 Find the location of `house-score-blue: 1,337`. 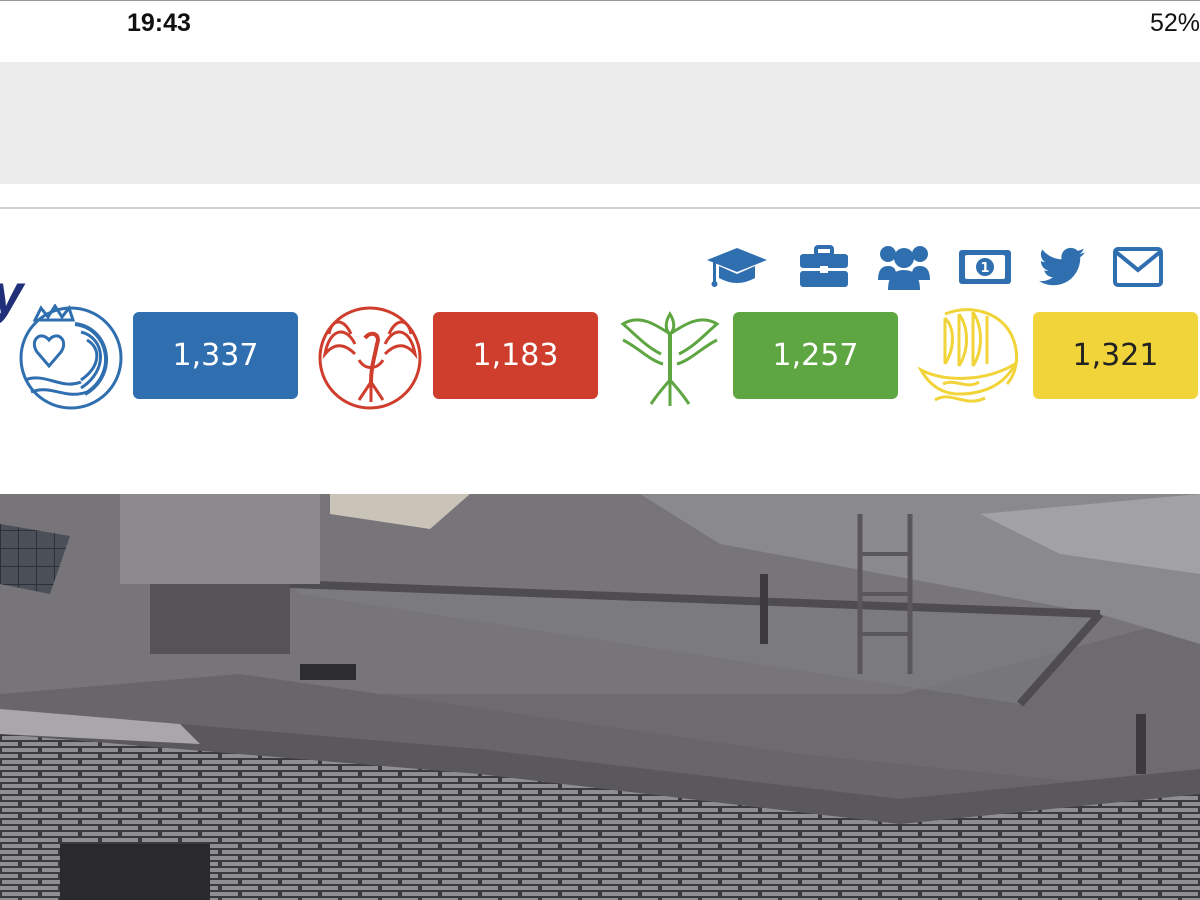

house-score-blue: 1,337 is located at coordinates (215, 355).